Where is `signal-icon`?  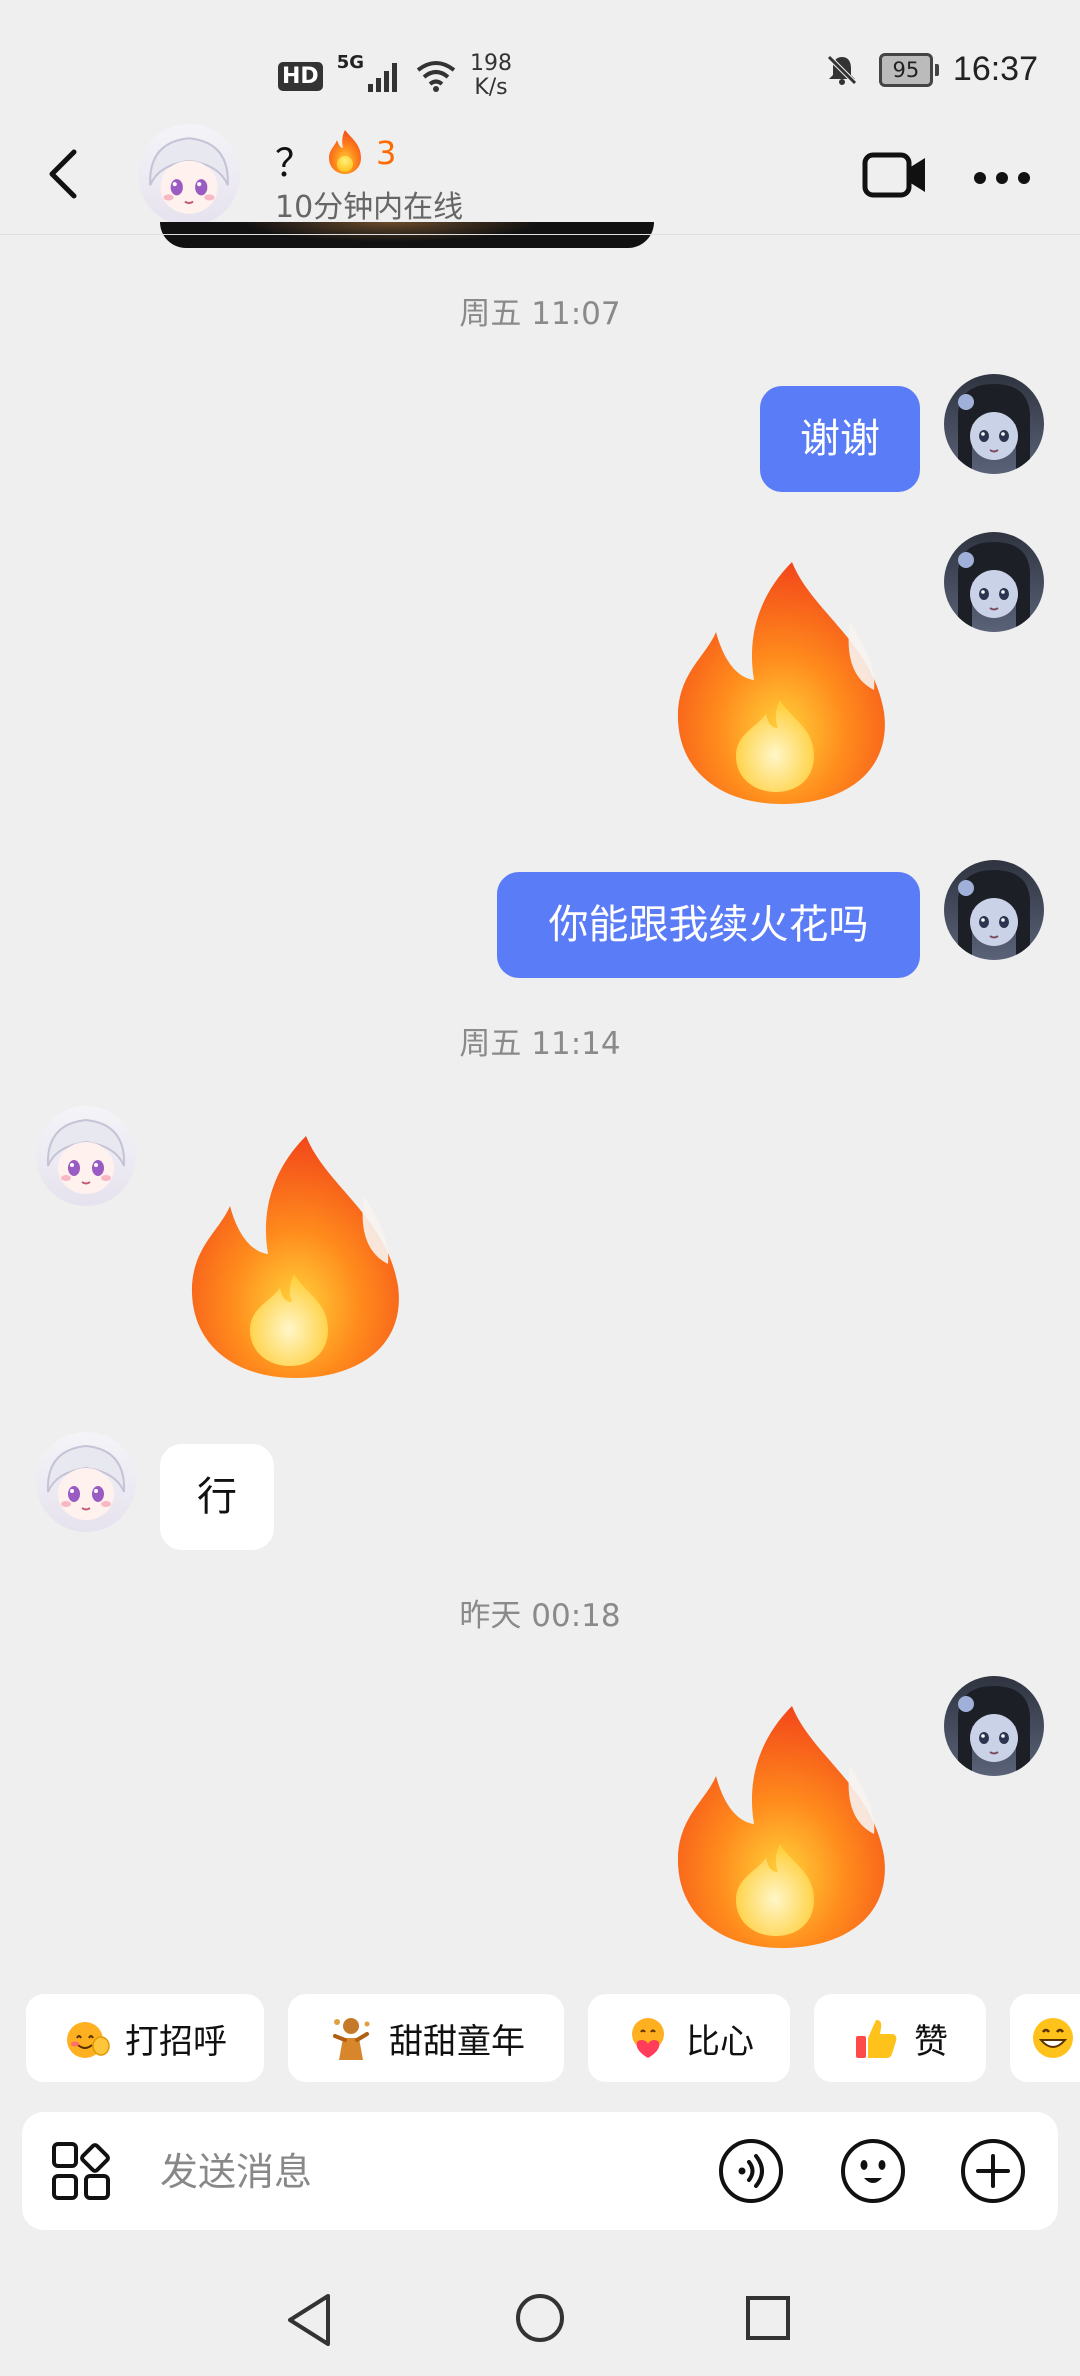 signal-icon is located at coordinates (382, 77).